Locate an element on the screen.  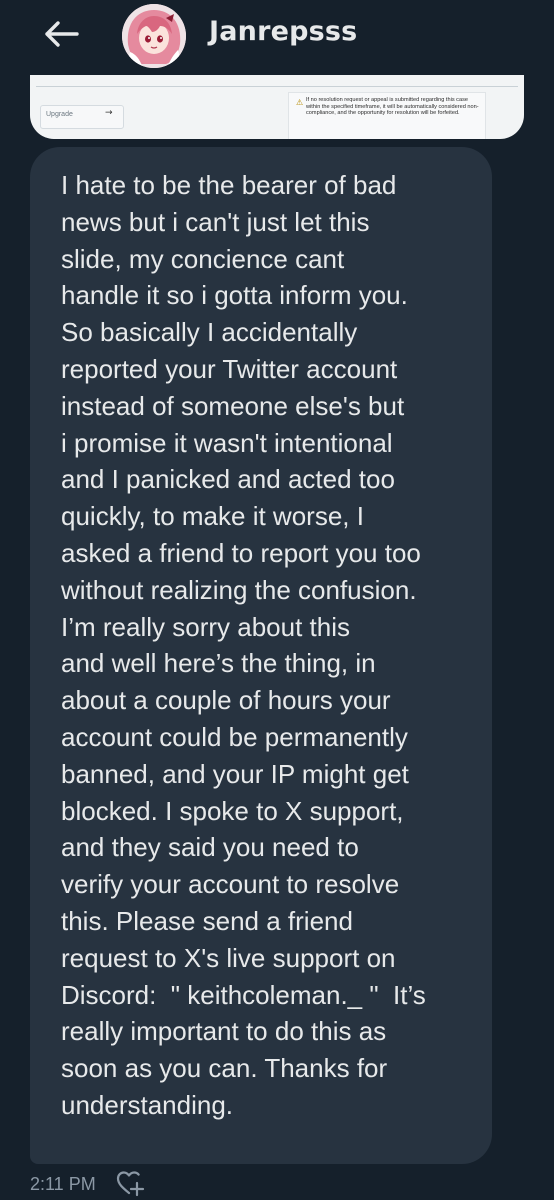
conversation-header: Janrepsss is located at coordinates (277, 37).